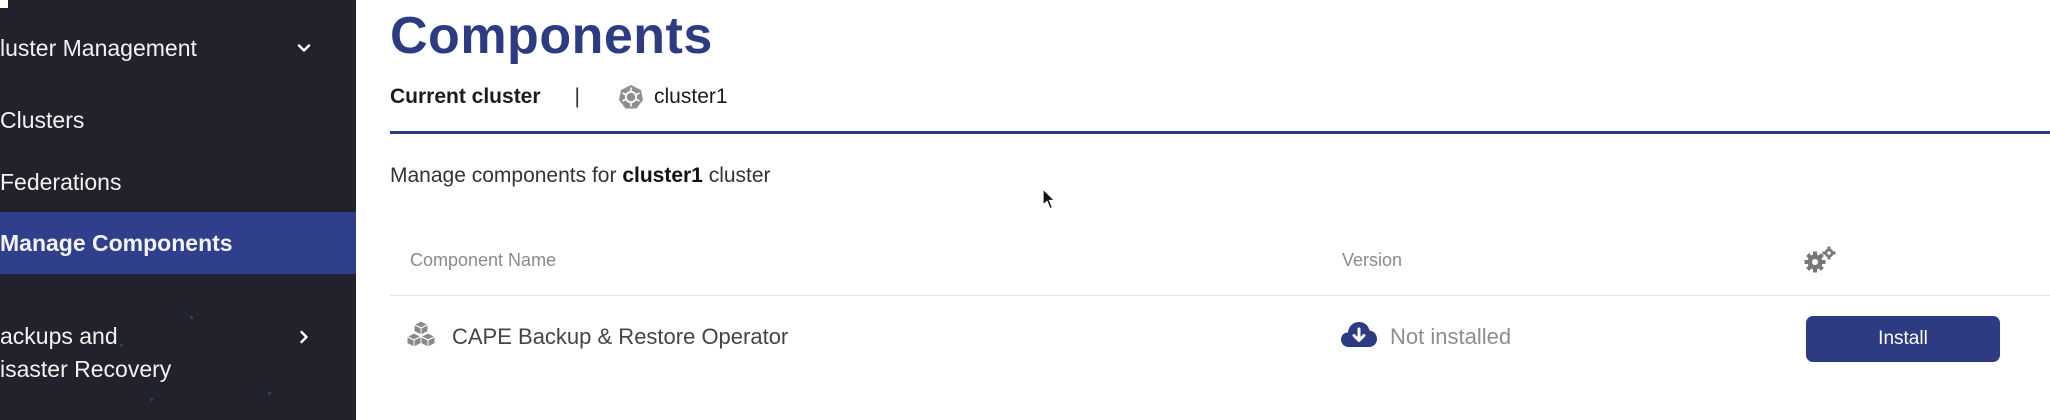  I want to click on sidebar-item-federations: Federations, so click(178, 182).